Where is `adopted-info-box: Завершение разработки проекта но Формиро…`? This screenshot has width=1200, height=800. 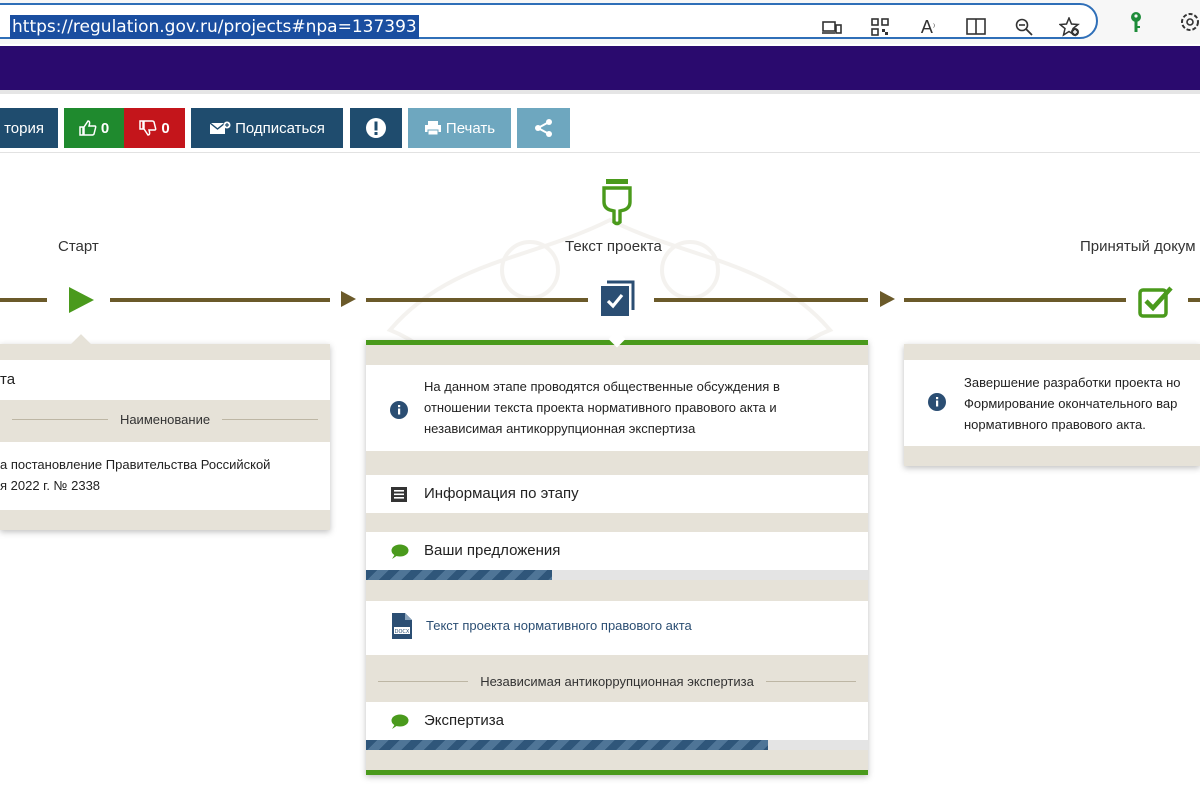
adopted-info-box: Завершение разработки проекта но Формиро… is located at coordinates (1052, 403).